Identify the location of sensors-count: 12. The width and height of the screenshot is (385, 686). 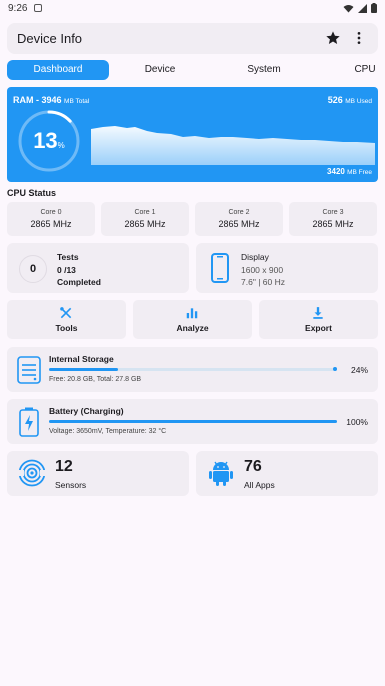
(64, 466).